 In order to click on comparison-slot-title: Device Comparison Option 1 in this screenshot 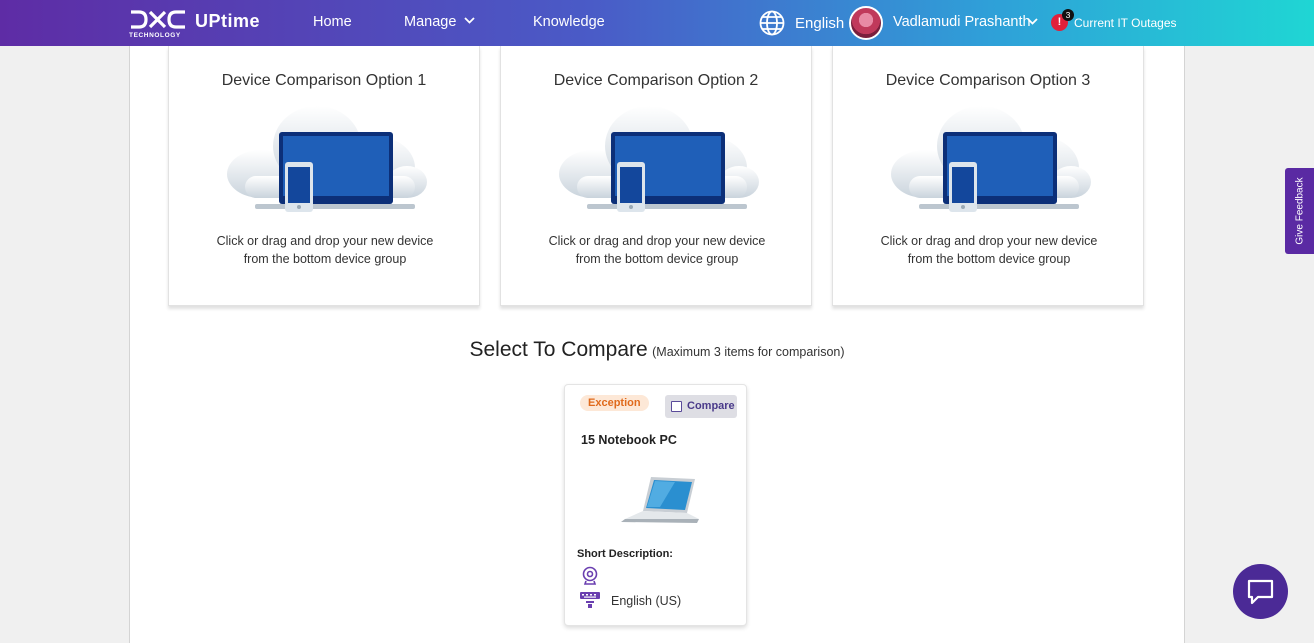, I will do `click(324, 80)`.